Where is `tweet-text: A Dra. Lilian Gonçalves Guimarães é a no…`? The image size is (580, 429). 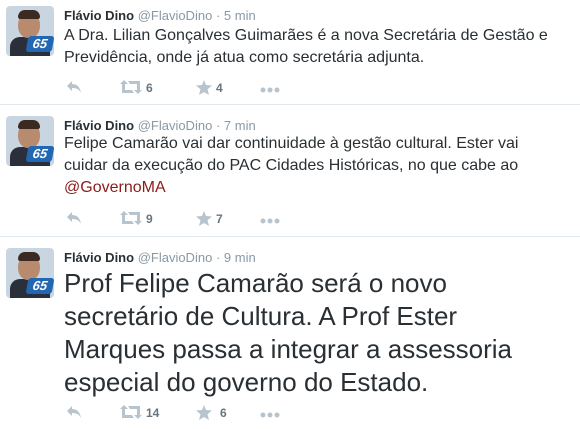 tweet-text: A Dra. Lilian Gonçalves Guimarães é a no… is located at coordinates (306, 46).